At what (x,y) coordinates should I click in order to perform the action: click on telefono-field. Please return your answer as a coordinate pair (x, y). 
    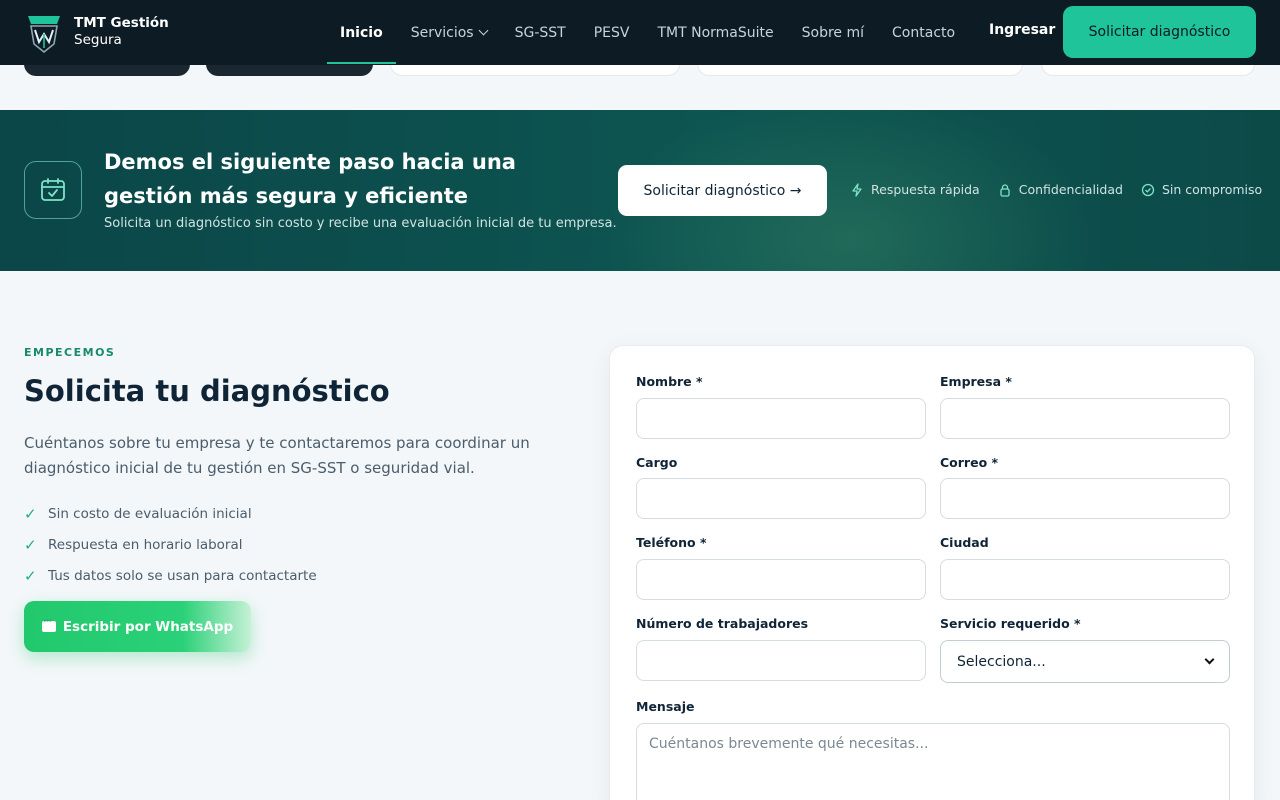
    Looking at the image, I should click on (781, 579).